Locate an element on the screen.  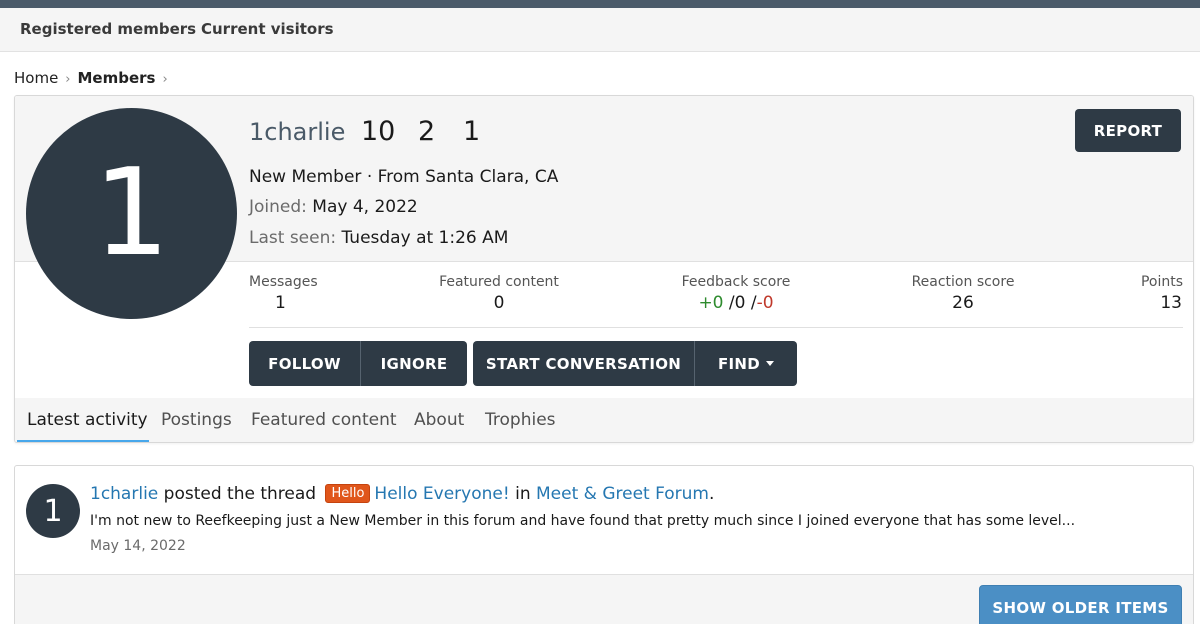
breadcrumb-members: Members is located at coordinates (117, 78).